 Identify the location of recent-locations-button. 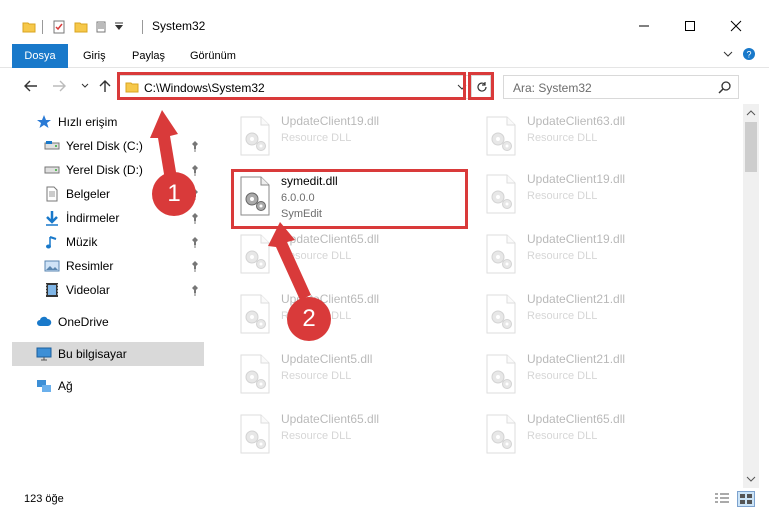
(85, 86).